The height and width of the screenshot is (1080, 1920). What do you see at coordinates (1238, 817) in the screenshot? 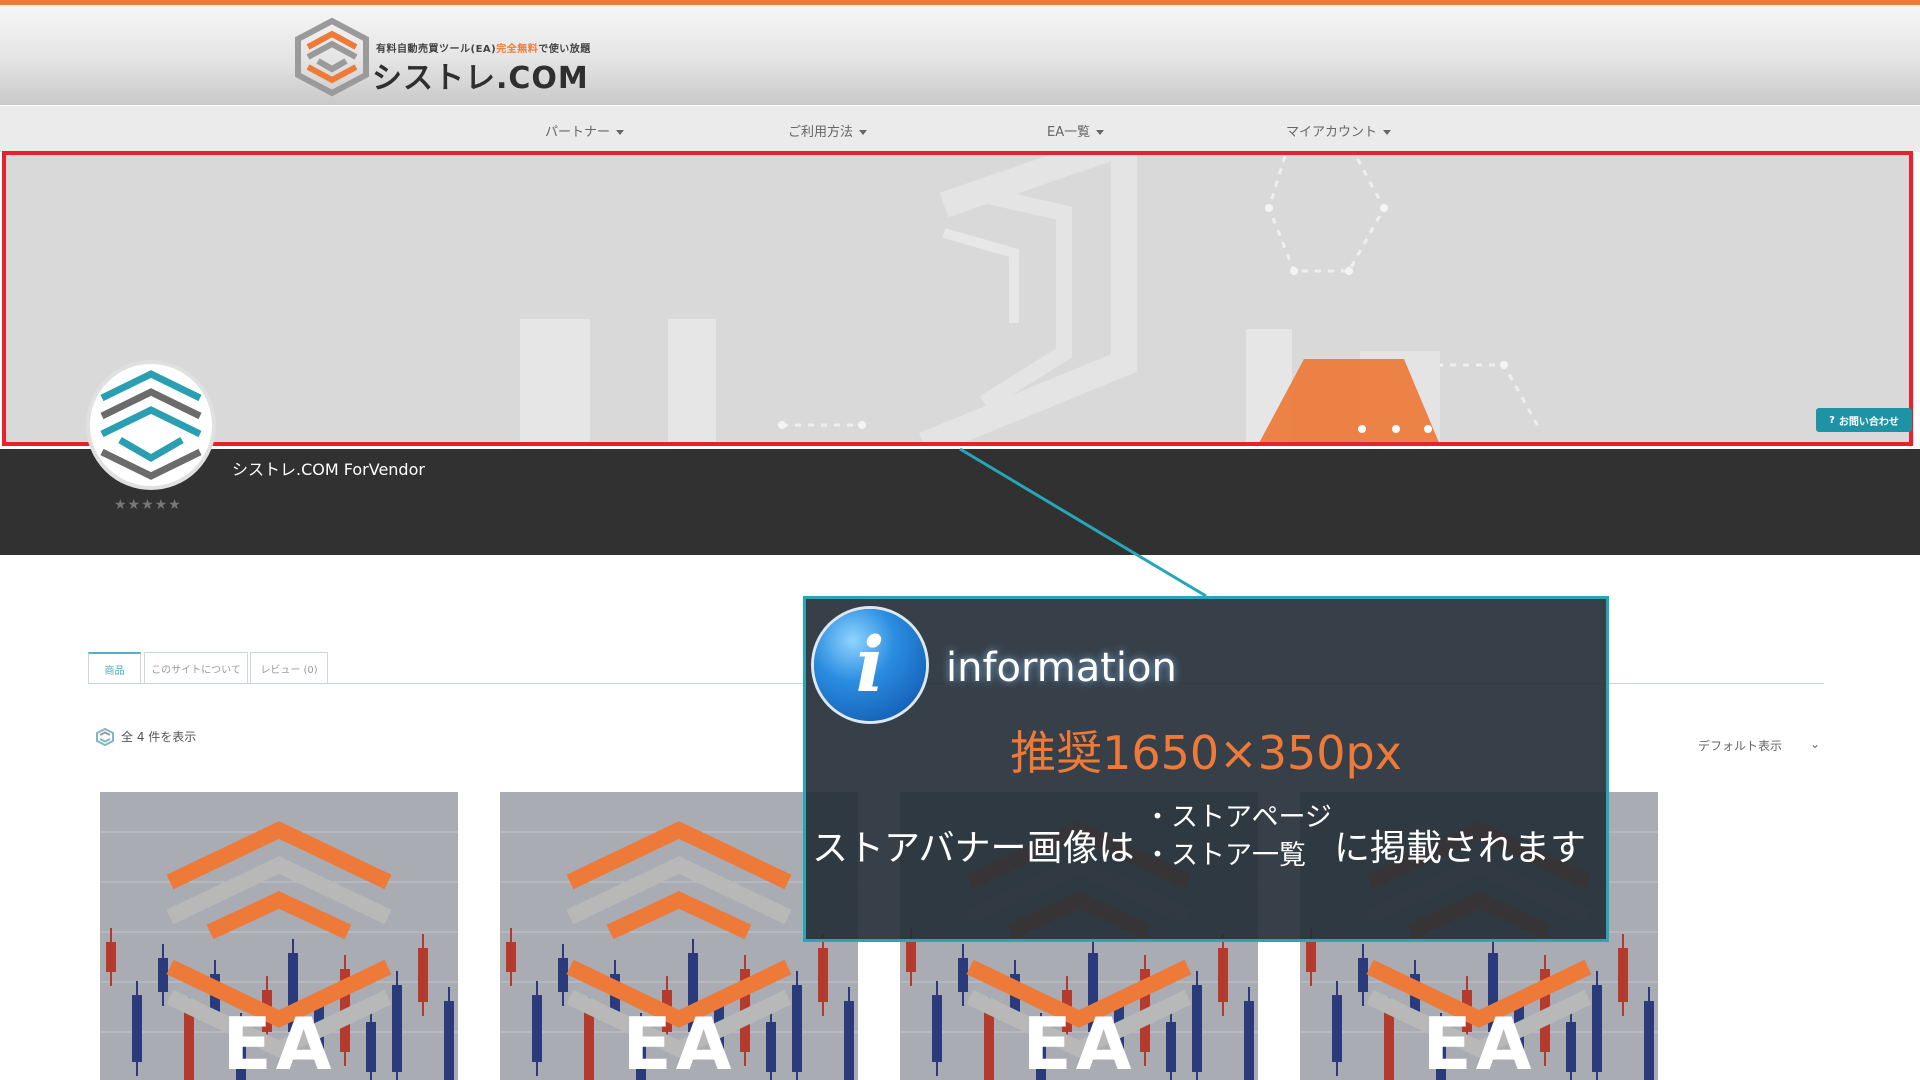
I see `placement-store-page: ・ストアページ` at bounding box center [1238, 817].